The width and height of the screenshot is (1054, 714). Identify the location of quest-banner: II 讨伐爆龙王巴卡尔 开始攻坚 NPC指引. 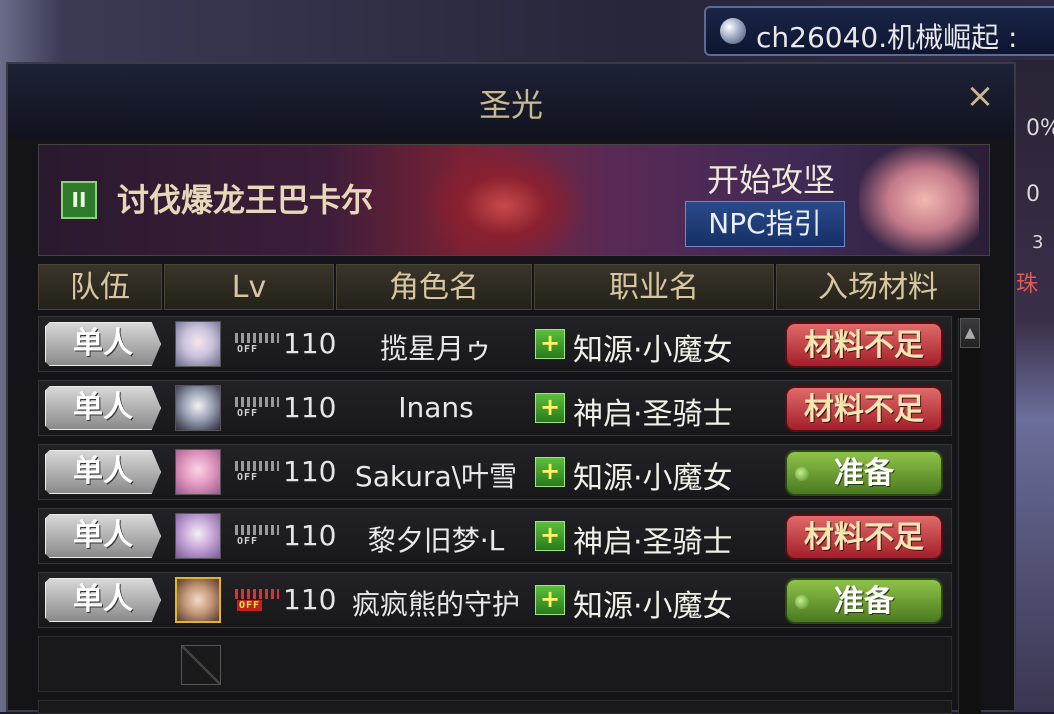
(514, 200).